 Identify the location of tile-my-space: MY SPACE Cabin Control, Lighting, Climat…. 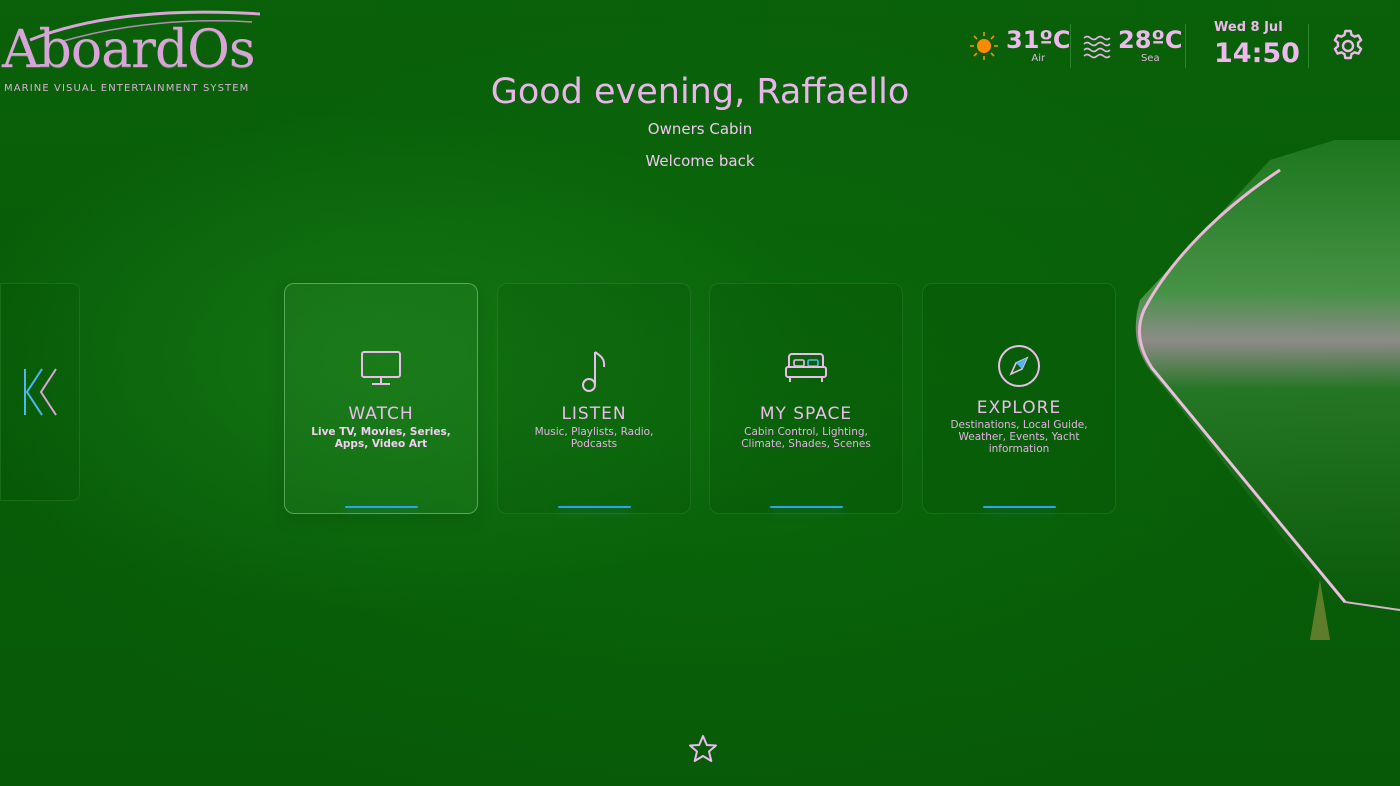
(806, 398).